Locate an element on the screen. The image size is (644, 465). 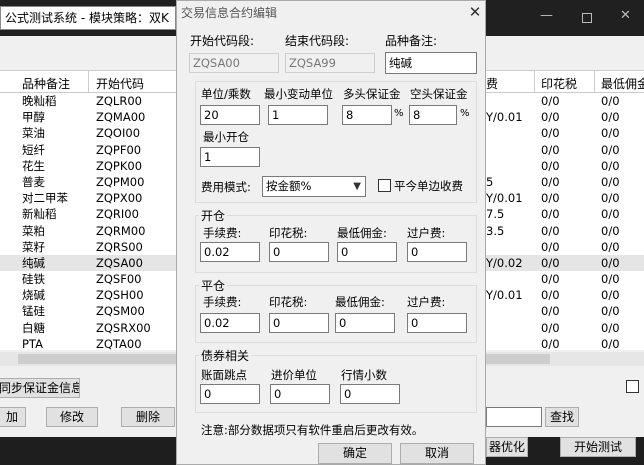
cancel-button: 取消 is located at coordinates (437, 453).